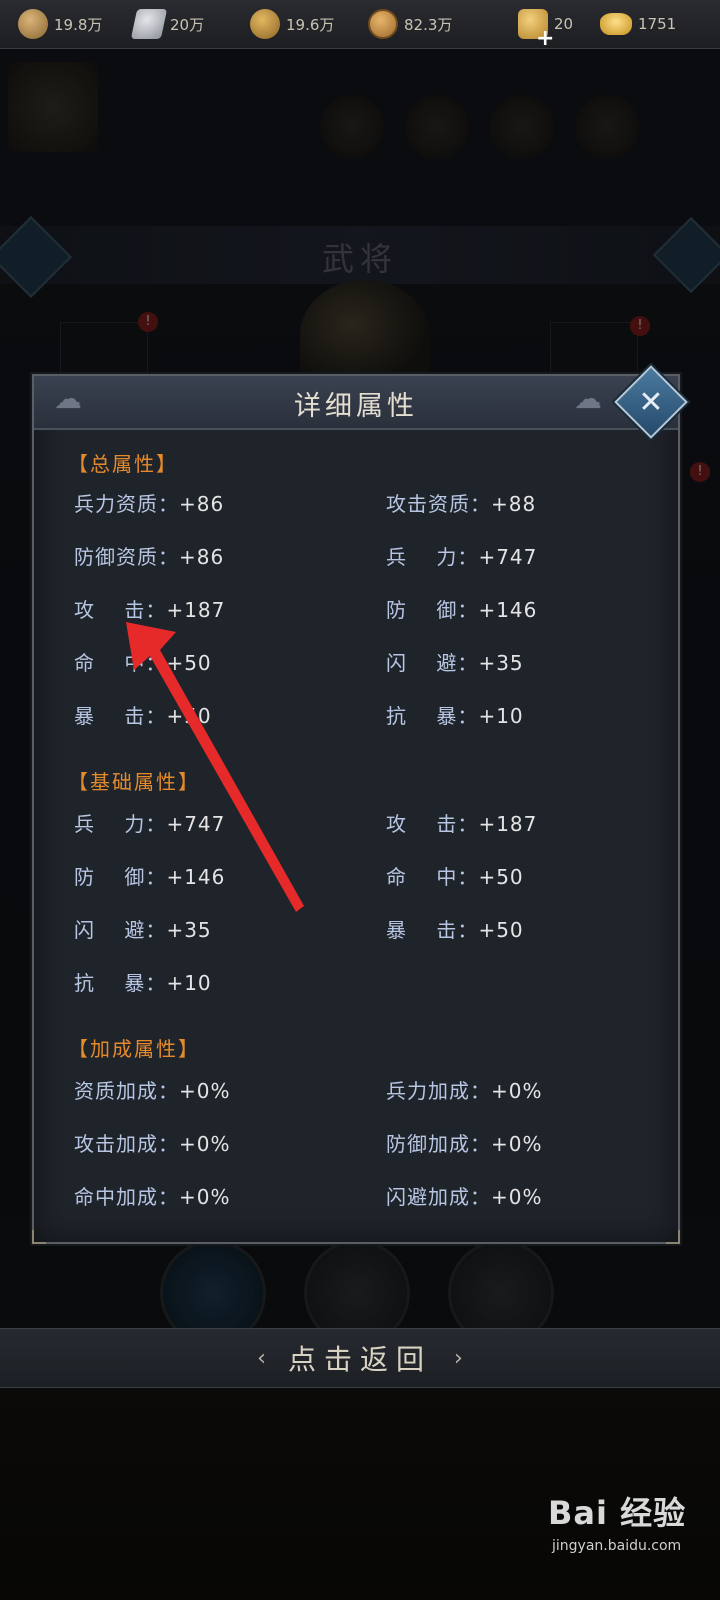  What do you see at coordinates (464, 1089) in the screenshot?
I see `attribute-row: 兵力加成：+0%` at bounding box center [464, 1089].